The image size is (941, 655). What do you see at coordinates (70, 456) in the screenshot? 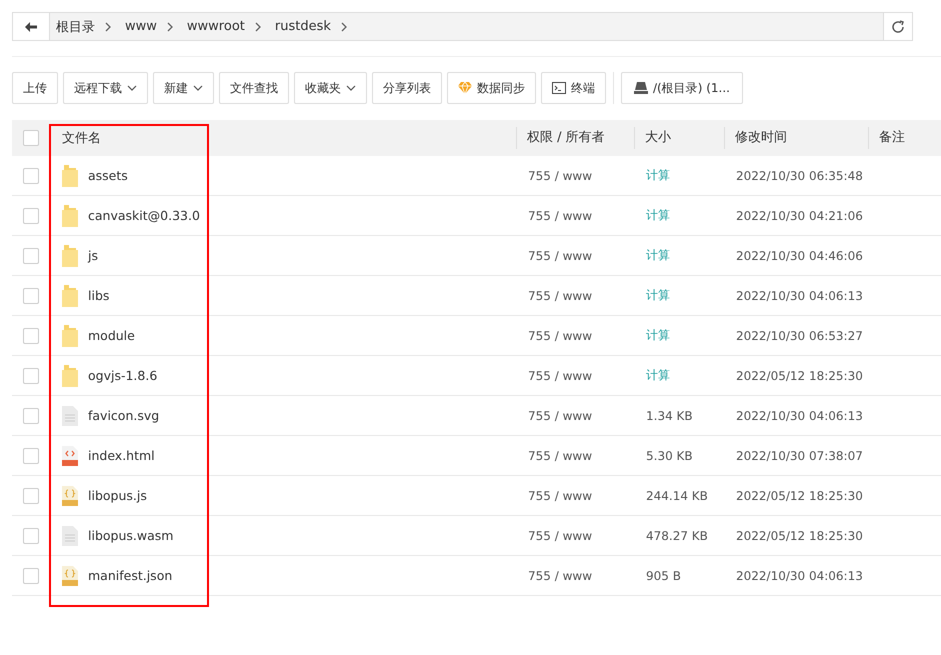
I see `html-file-icon` at bounding box center [70, 456].